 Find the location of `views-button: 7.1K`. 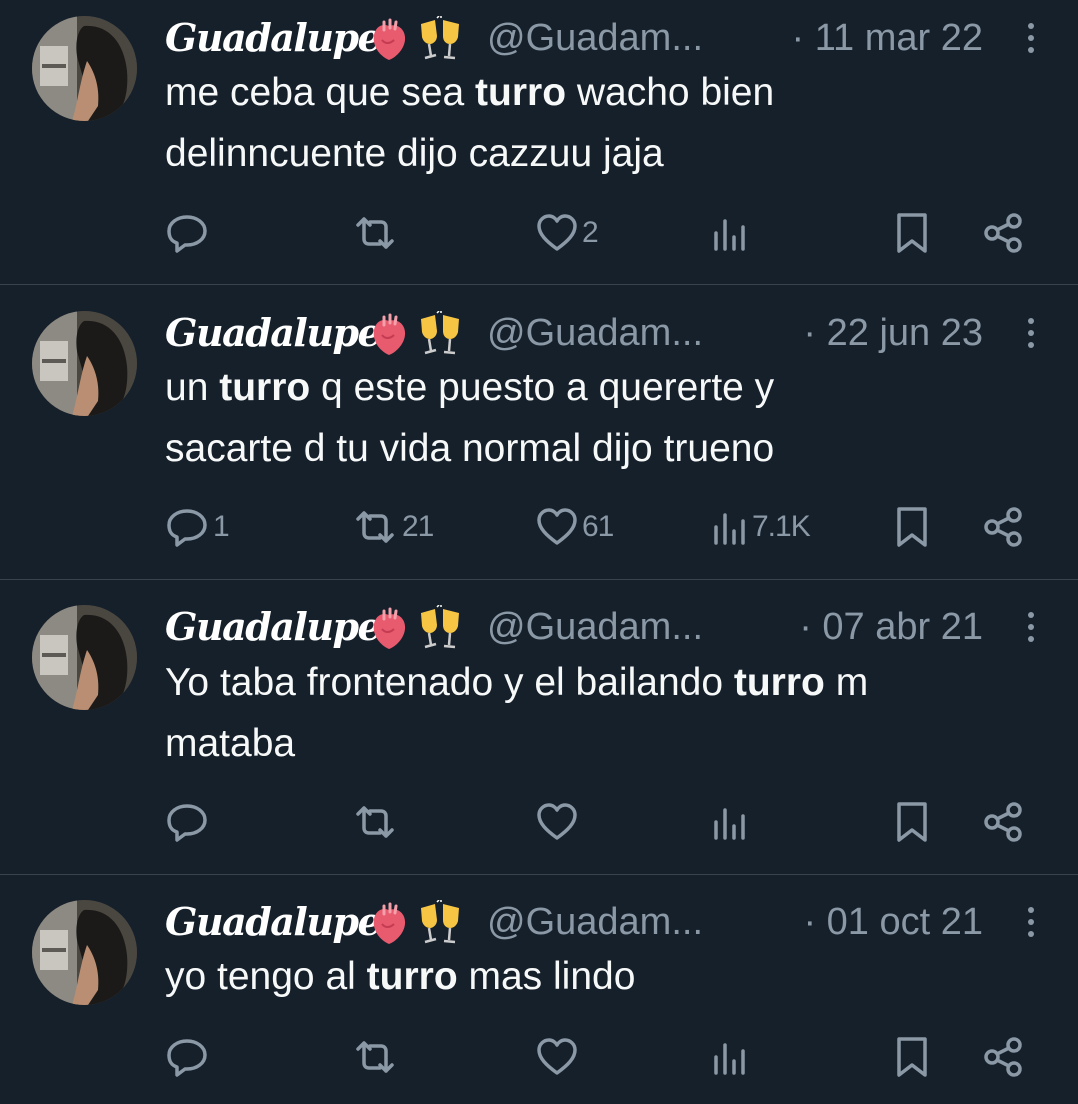

views-button: 7.1K is located at coordinates (761, 527).